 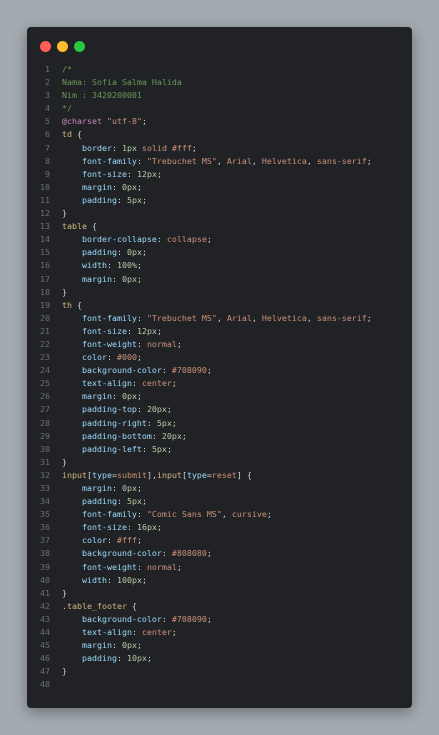 I want to click on line-content: color: #fff;, so click(x=96, y=540).